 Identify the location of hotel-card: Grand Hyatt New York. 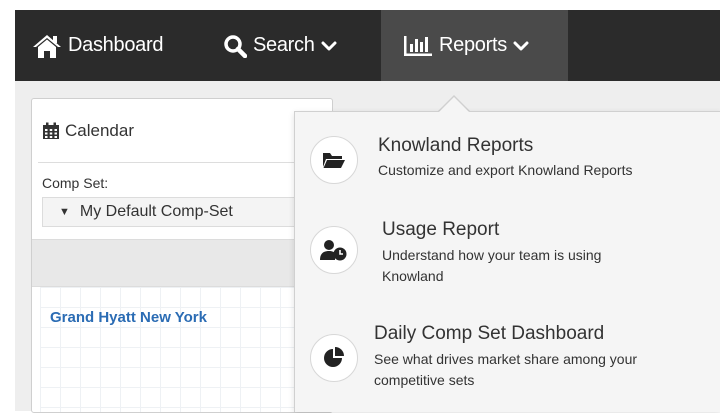
(185, 349).